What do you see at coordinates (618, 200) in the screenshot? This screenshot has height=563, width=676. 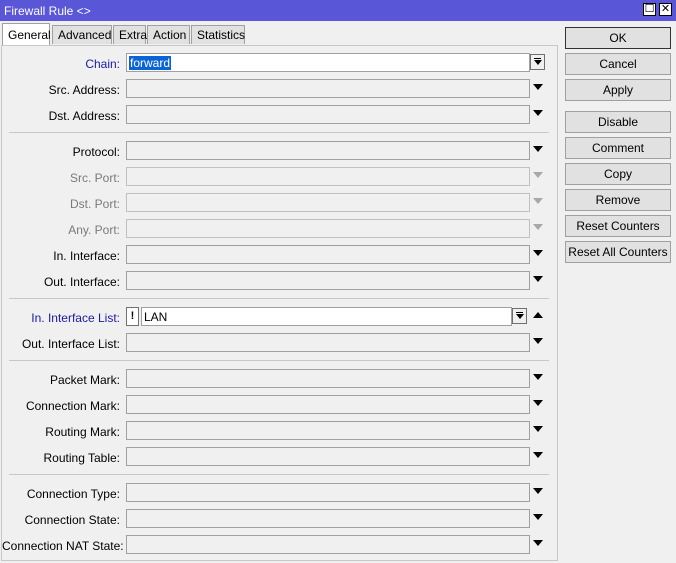 I see `remove-button: Remove` at bounding box center [618, 200].